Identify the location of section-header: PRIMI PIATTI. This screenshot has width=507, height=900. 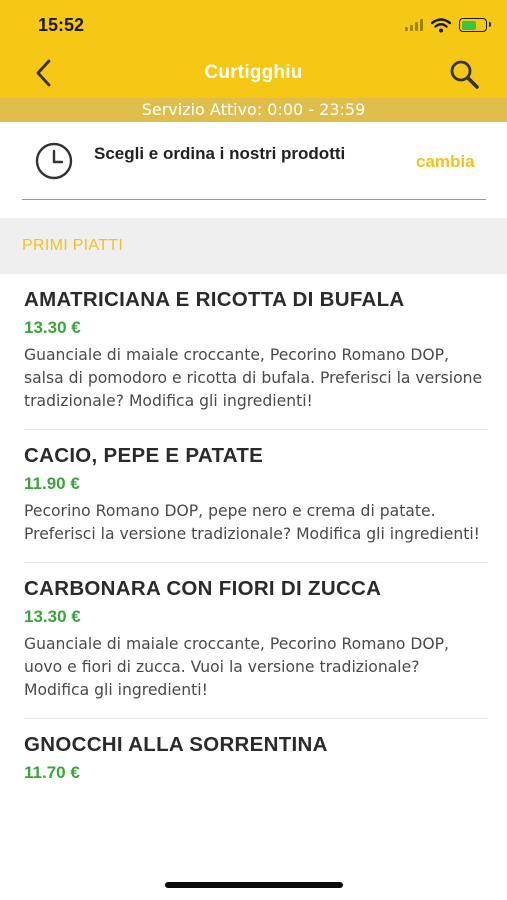
(253, 246).